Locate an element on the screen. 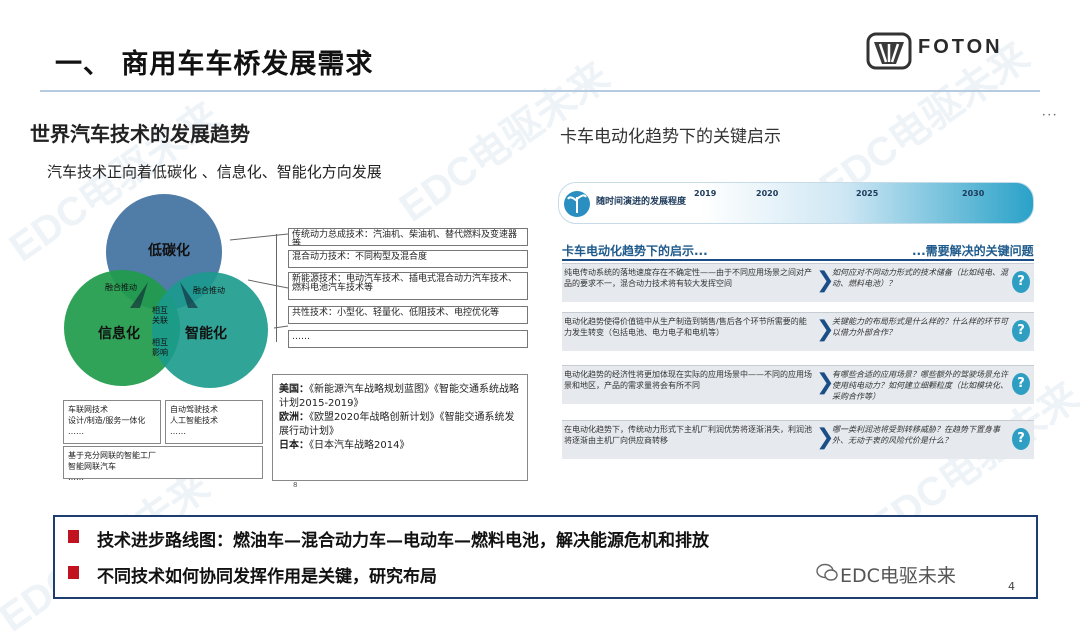 This screenshot has height=643, width=1080. fusion-right-label: 融合推动 is located at coordinates (209, 290).